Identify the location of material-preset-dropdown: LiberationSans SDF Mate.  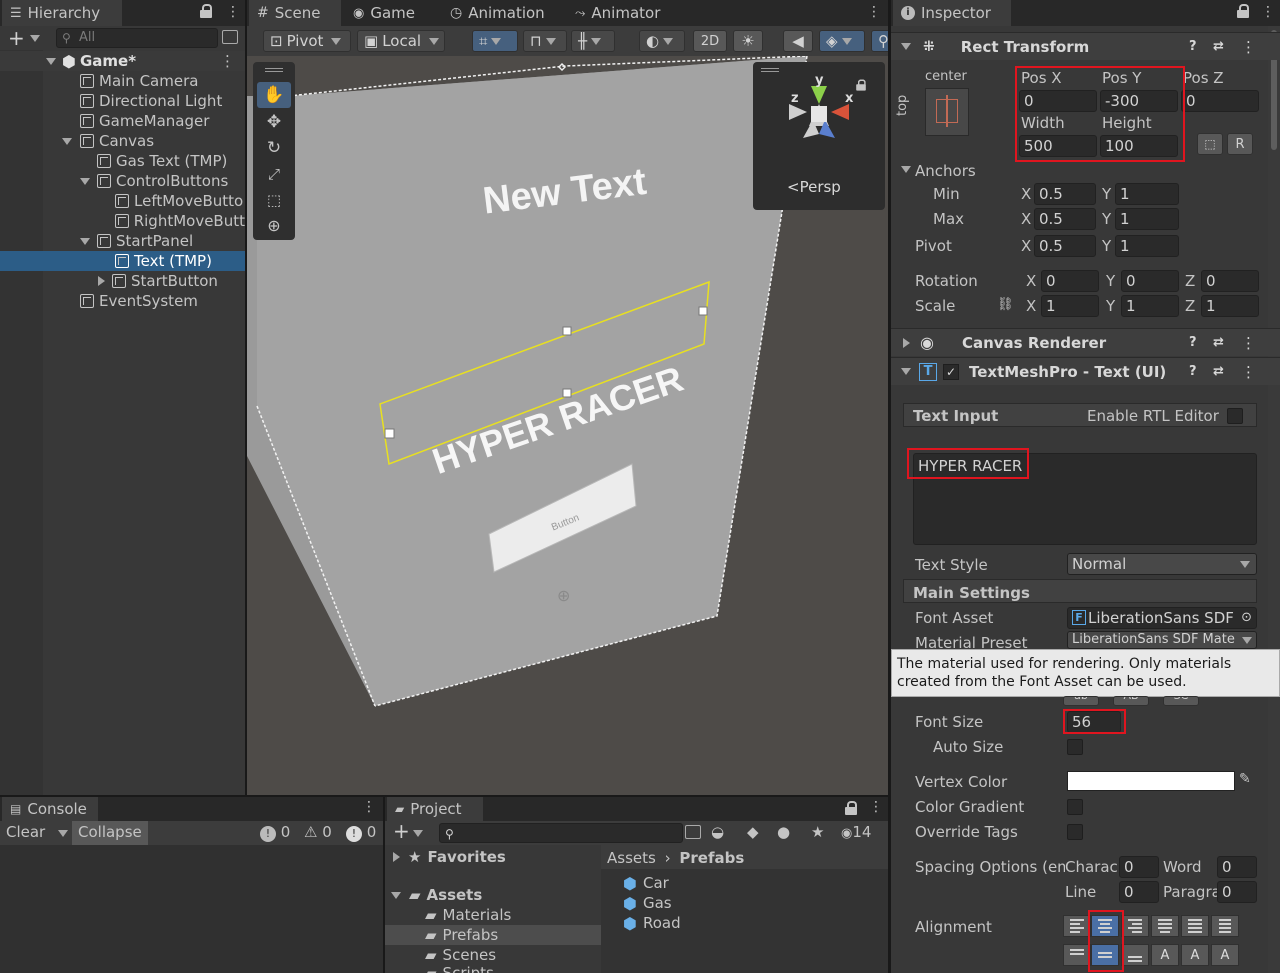
(1162, 640).